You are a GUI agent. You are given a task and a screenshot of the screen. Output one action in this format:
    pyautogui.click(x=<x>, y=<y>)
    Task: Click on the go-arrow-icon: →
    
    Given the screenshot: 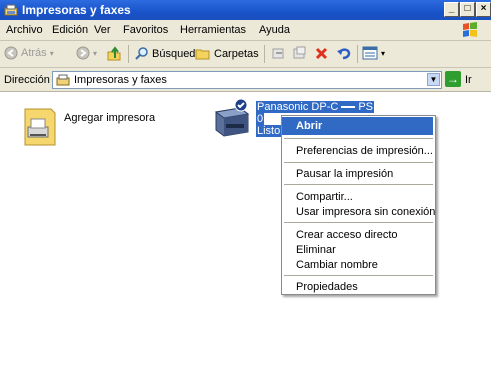 What is the action you would take?
    pyautogui.click(x=453, y=79)
    